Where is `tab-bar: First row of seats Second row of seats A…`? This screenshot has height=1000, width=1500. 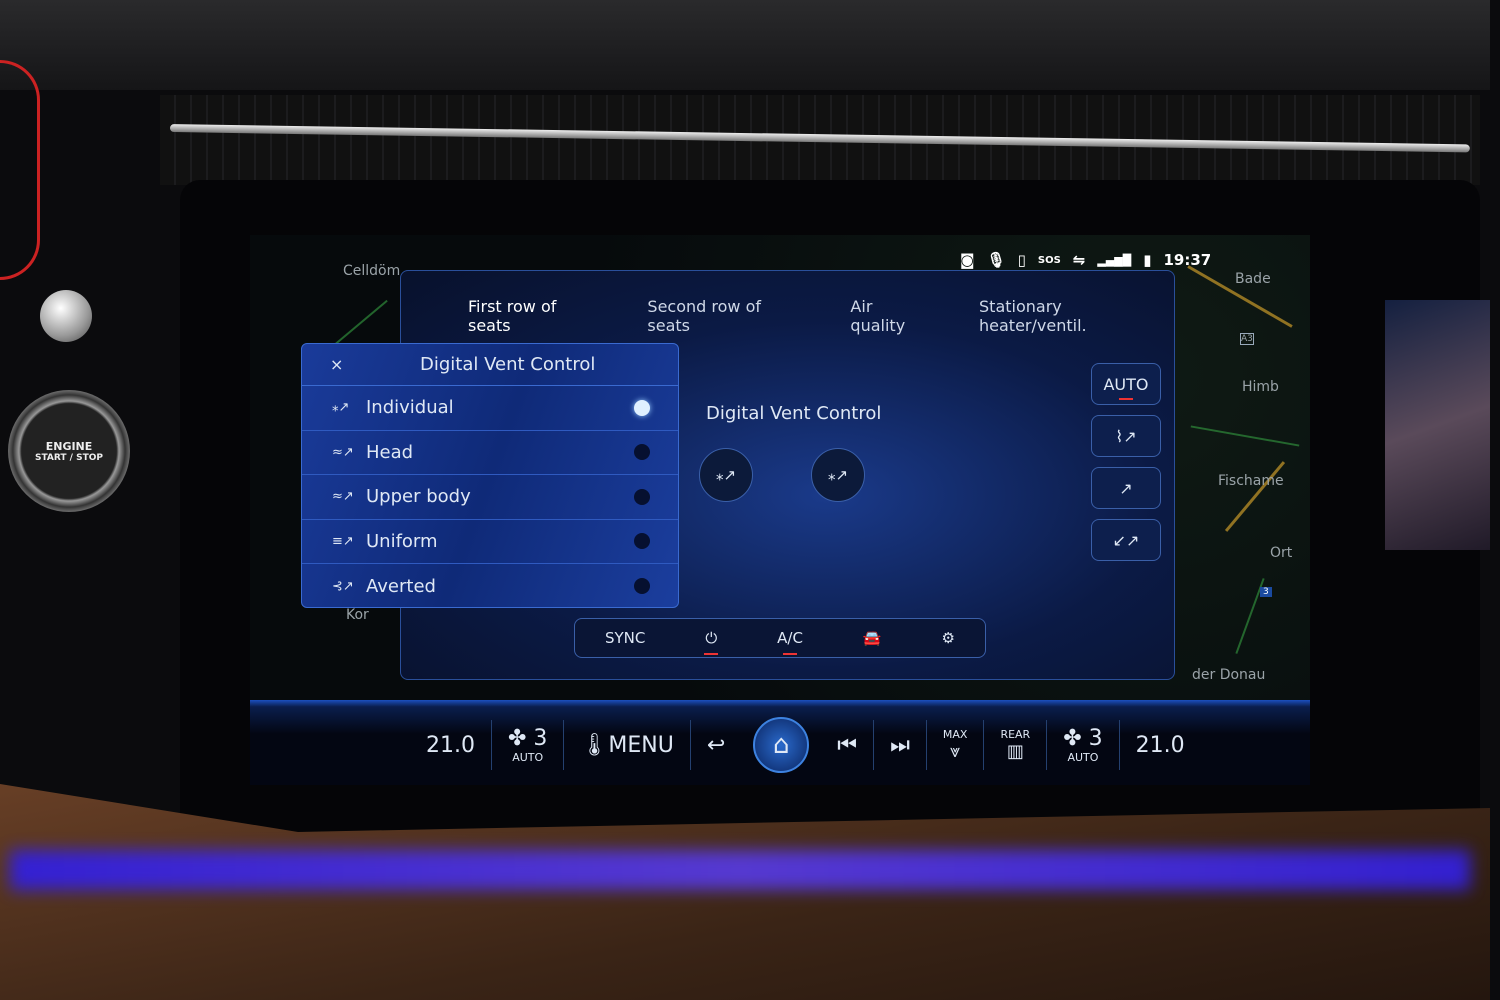
tab-bar: First row of seats Second row of seats A… is located at coordinates (815, 319).